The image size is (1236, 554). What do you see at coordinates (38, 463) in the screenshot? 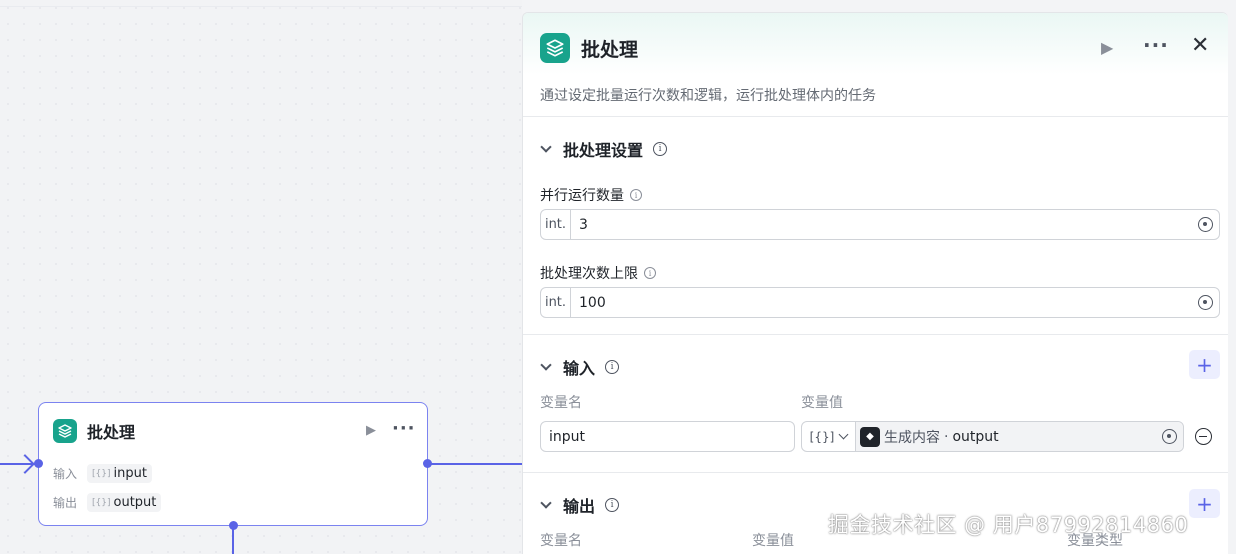
I see `node-input-port` at bounding box center [38, 463].